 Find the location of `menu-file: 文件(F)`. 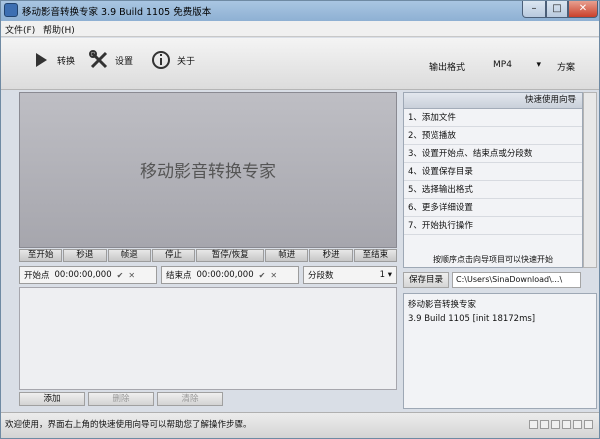

menu-file: 文件(F) is located at coordinates (20, 29).